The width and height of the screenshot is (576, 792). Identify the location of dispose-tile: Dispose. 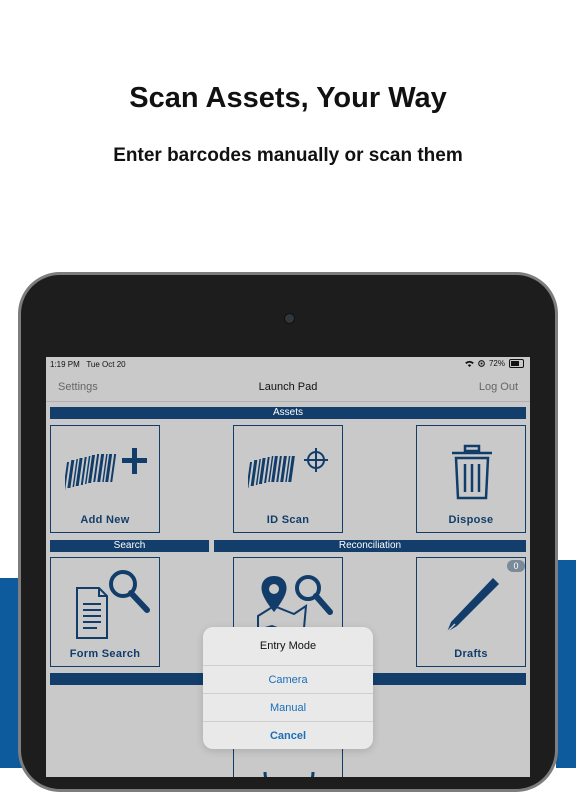
(471, 479).